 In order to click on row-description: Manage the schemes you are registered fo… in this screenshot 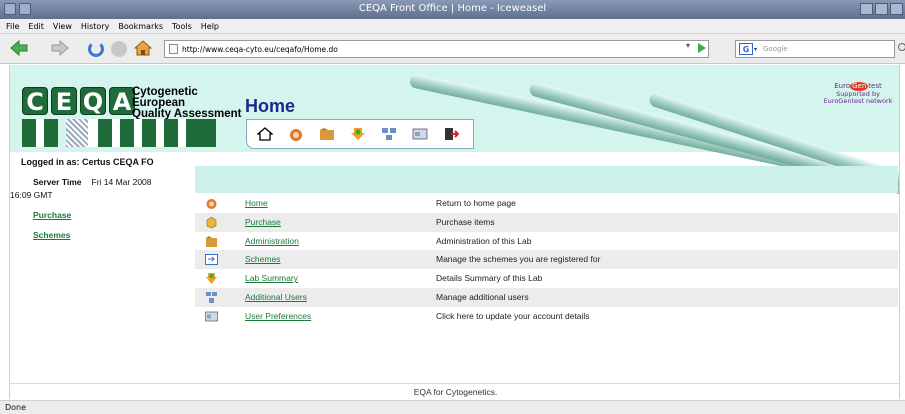, I will do `click(518, 259)`.